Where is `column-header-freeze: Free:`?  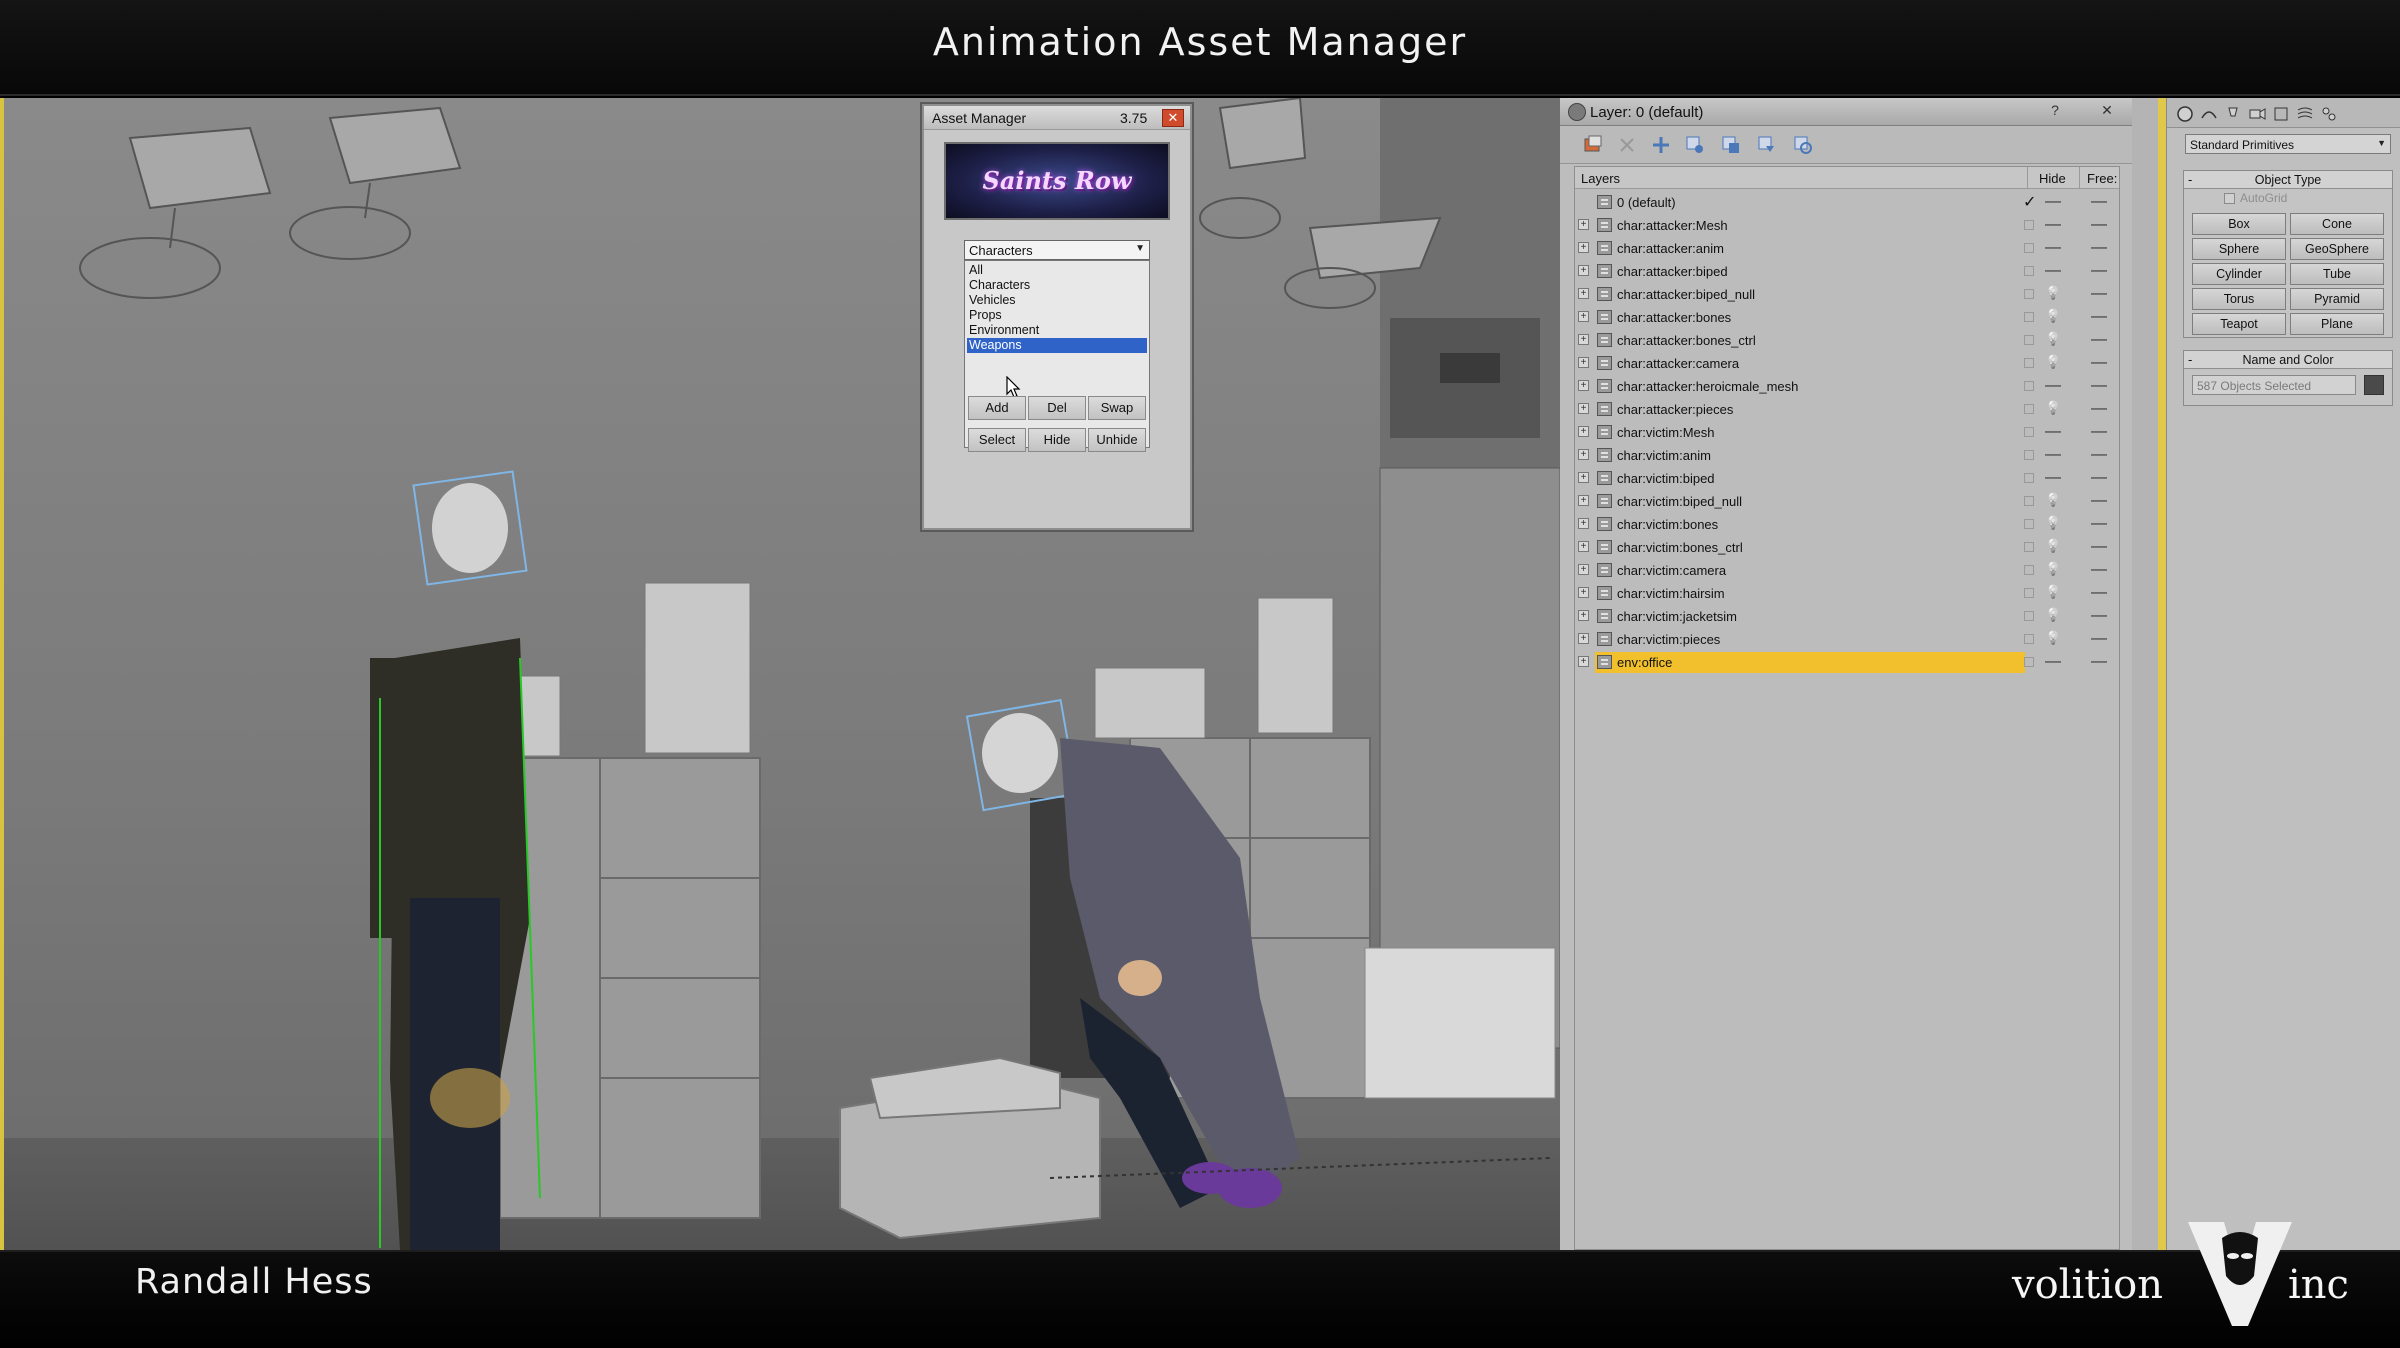 column-header-freeze: Free: is located at coordinates (2102, 178).